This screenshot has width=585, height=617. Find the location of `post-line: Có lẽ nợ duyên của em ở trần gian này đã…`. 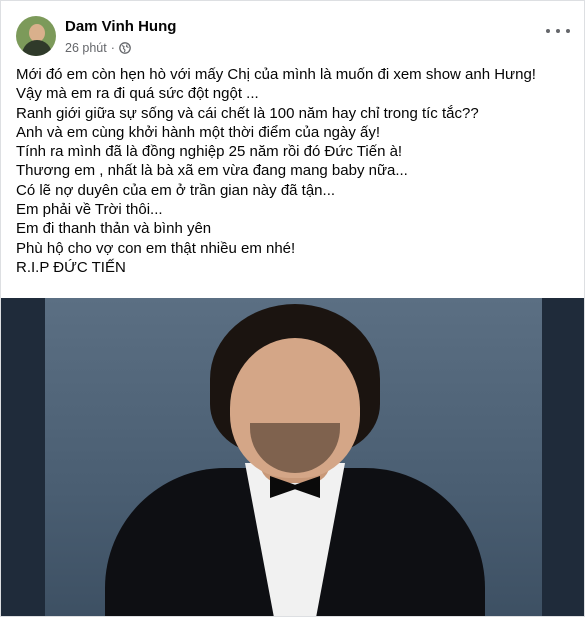

post-line: Có lẽ nợ duyên của em ở trần gian này đã… is located at coordinates (176, 190).